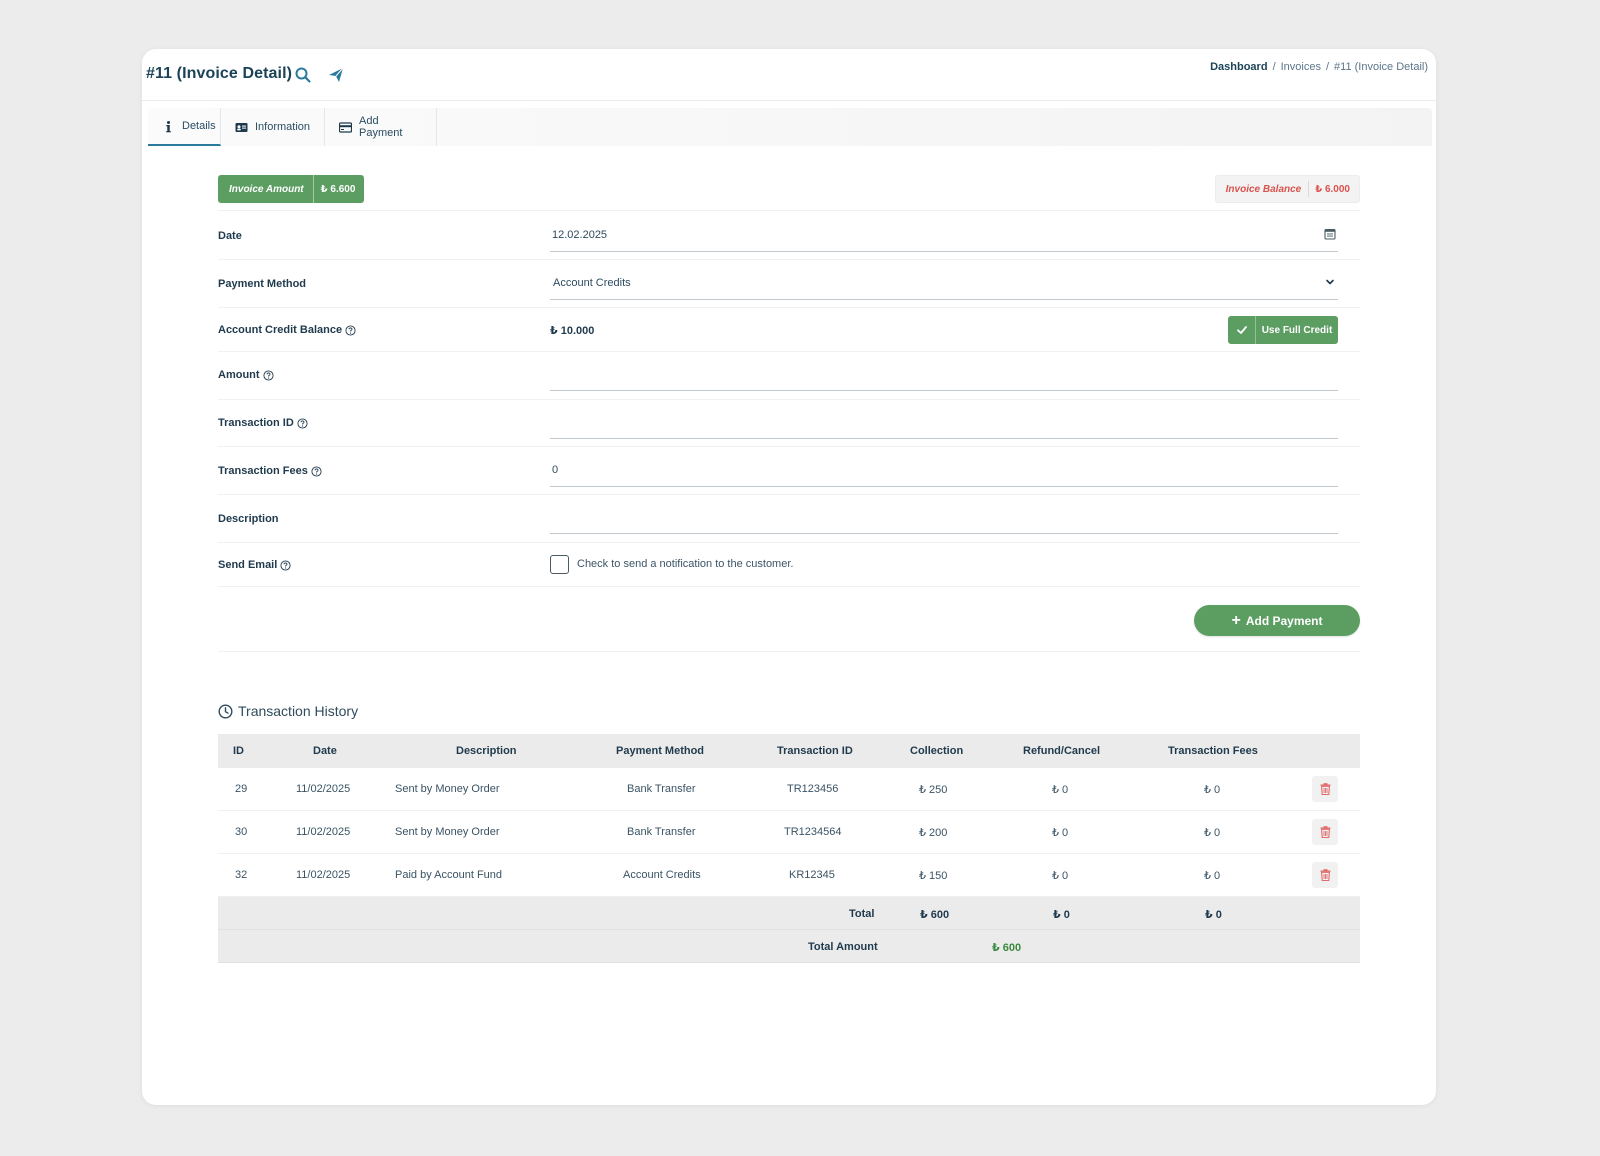 Image resolution: width=1600 pixels, height=1156 pixels. I want to click on payment-method-value: Account Credits, so click(592, 283).